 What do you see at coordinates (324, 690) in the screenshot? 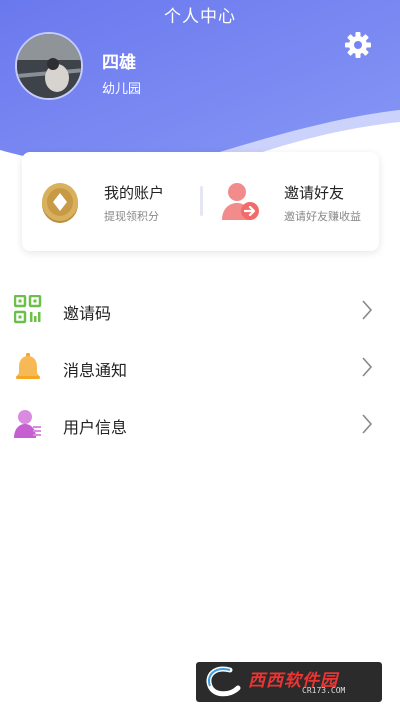
I see `watermark-domain: CR173.COM` at bounding box center [324, 690].